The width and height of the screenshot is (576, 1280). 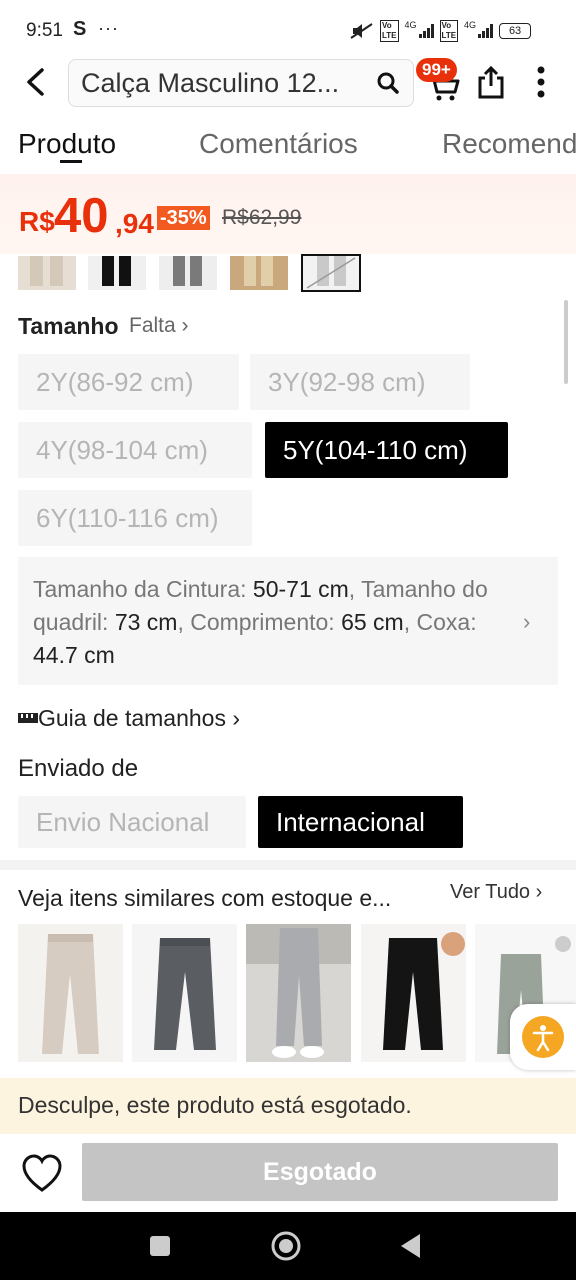 What do you see at coordinates (413, 993) in the screenshot?
I see `similar-item-black-pants` at bounding box center [413, 993].